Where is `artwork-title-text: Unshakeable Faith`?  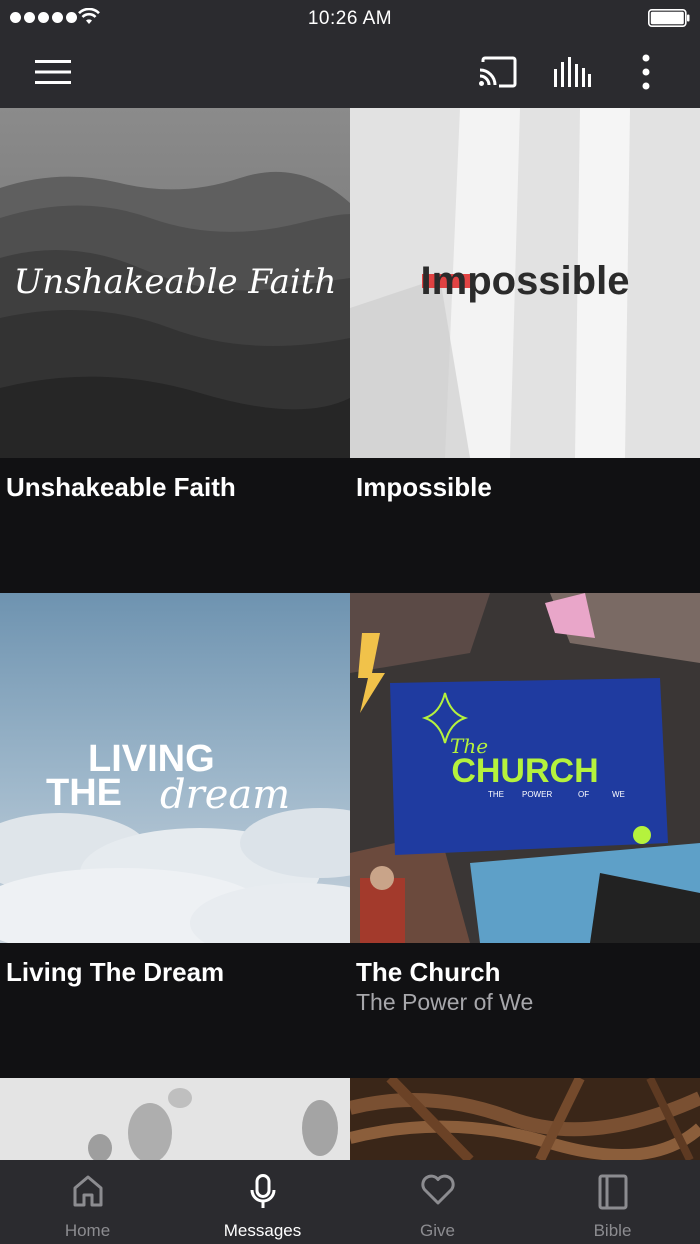
artwork-title-text: Unshakeable Faith is located at coordinates (175, 282).